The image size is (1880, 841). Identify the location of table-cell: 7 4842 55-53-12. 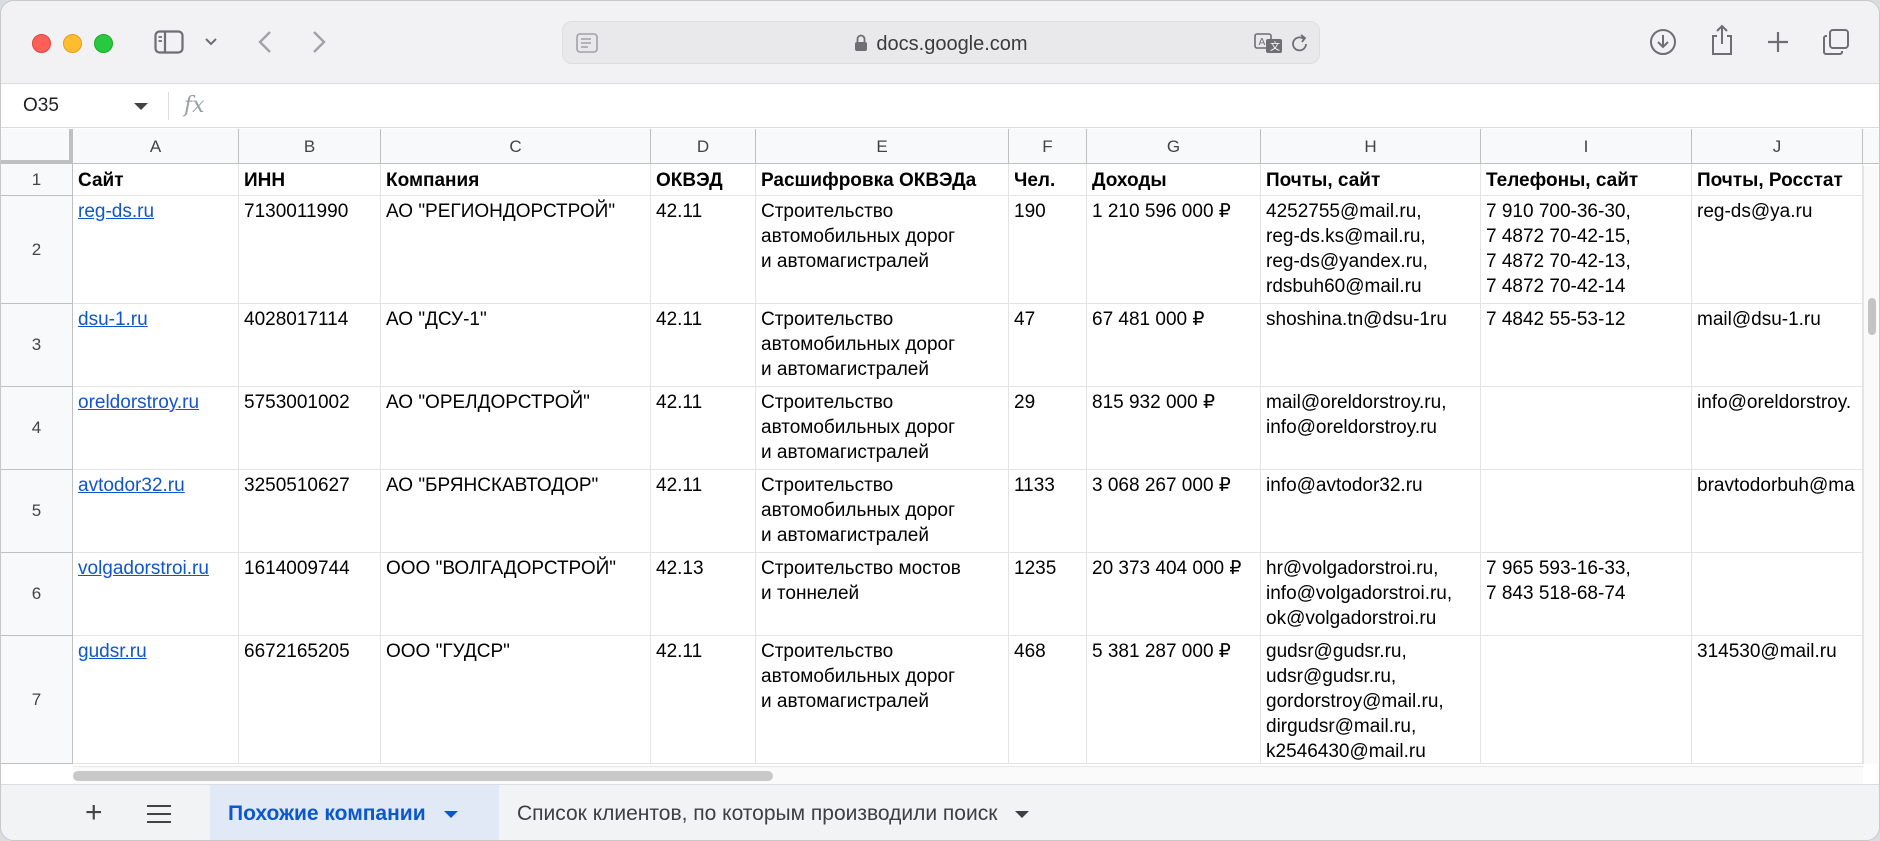
(1586, 345).